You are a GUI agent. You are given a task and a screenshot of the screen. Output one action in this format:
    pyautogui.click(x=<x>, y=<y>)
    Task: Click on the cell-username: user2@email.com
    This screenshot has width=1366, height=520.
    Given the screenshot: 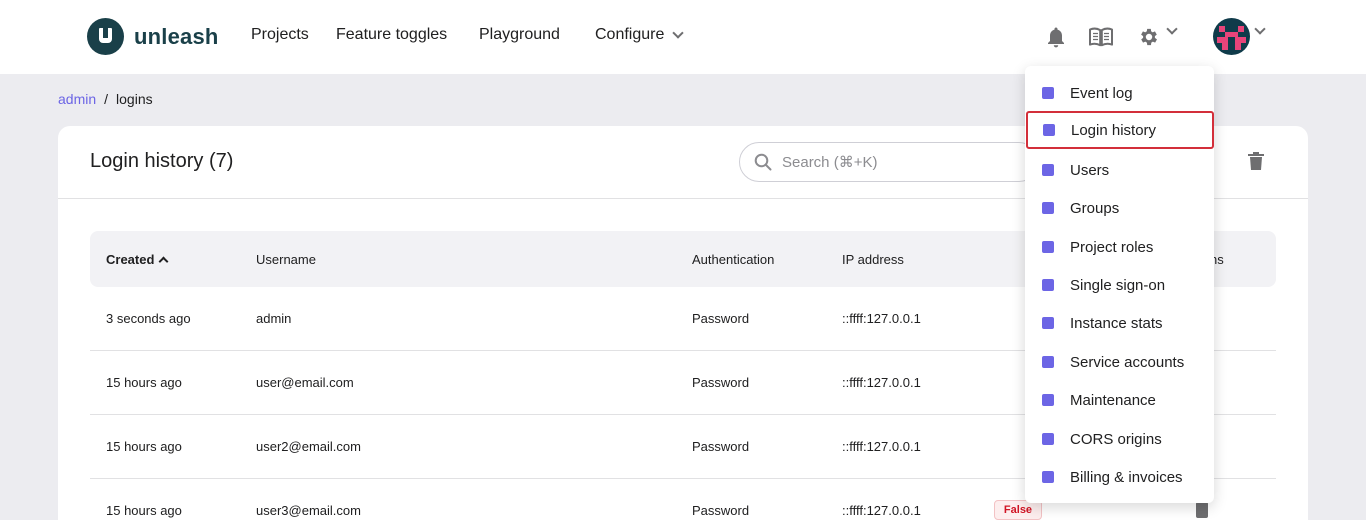 What is the action you would take?
    pyautogui.click(x=308, y=446)
    